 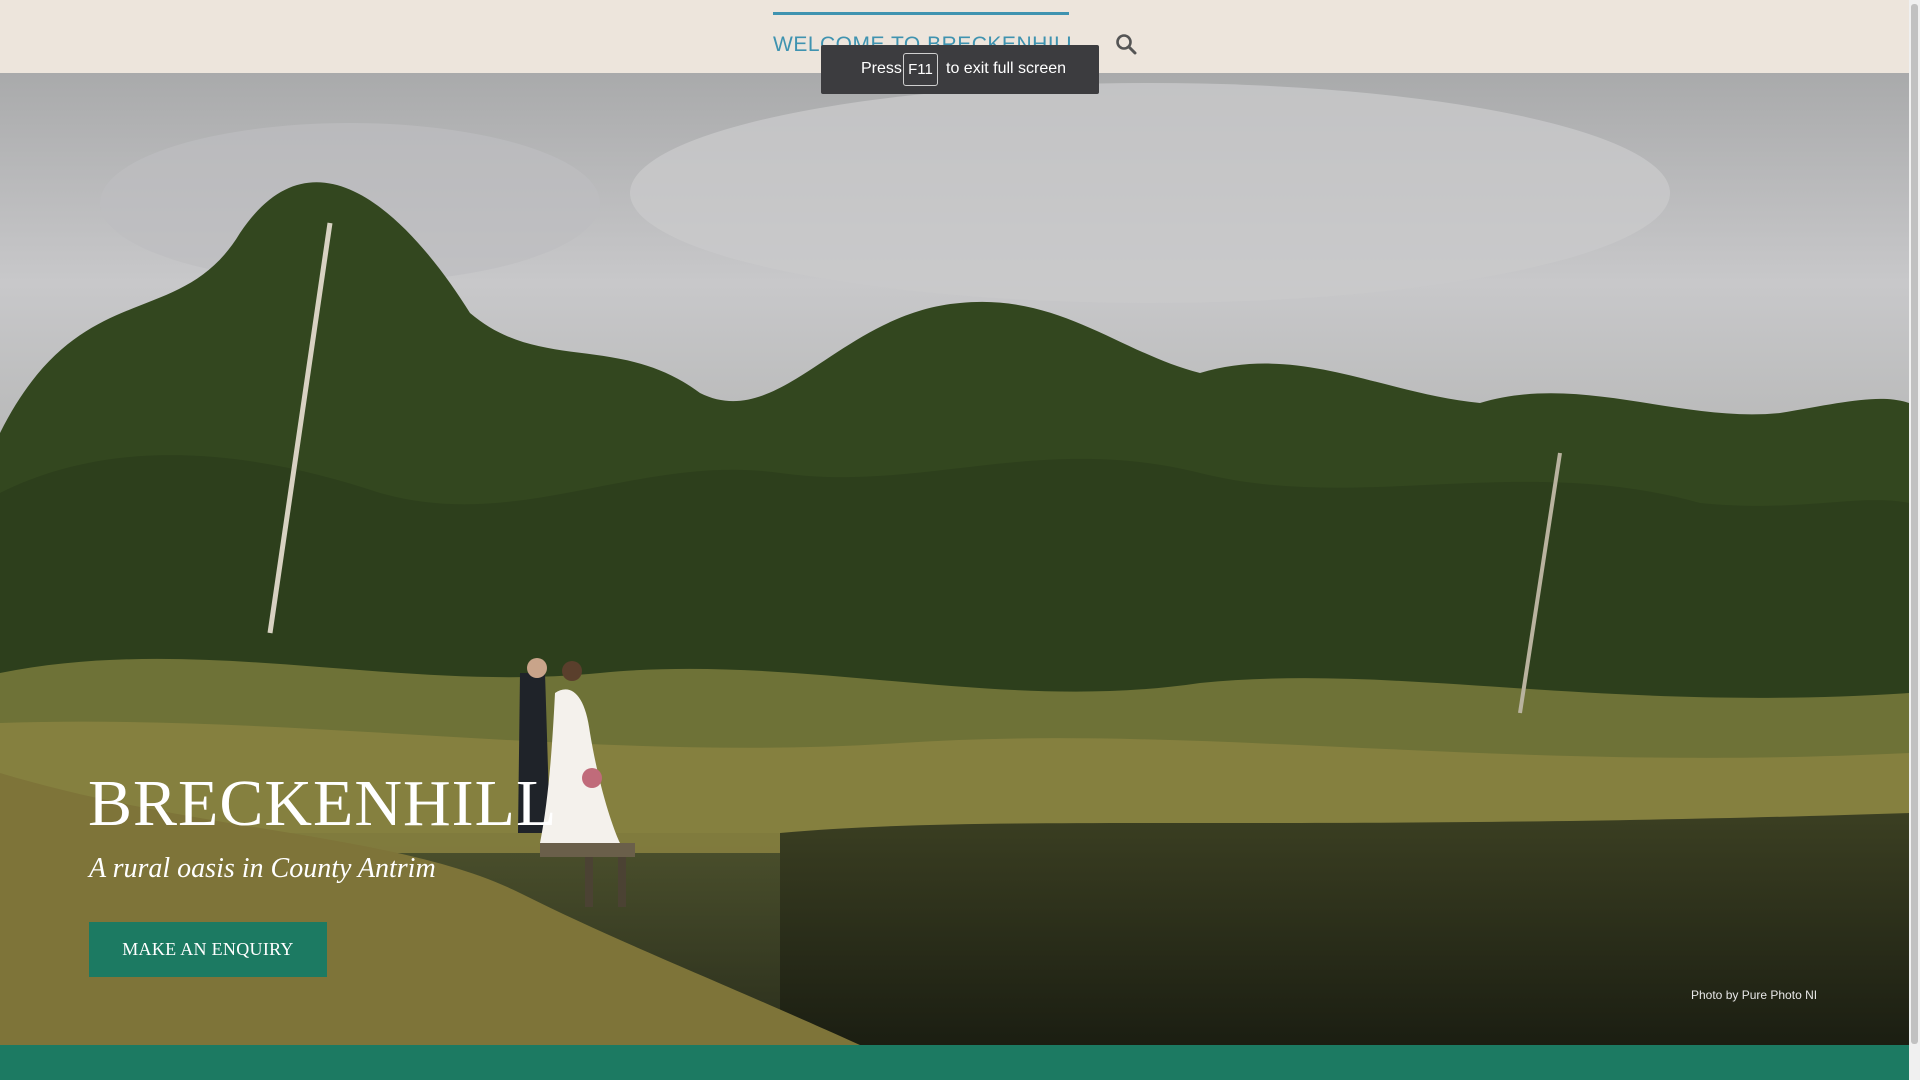 What do you see at coordinates (1126, 44) in the screenshot?
I see `search-icon` at bounding box center [1126, 44].